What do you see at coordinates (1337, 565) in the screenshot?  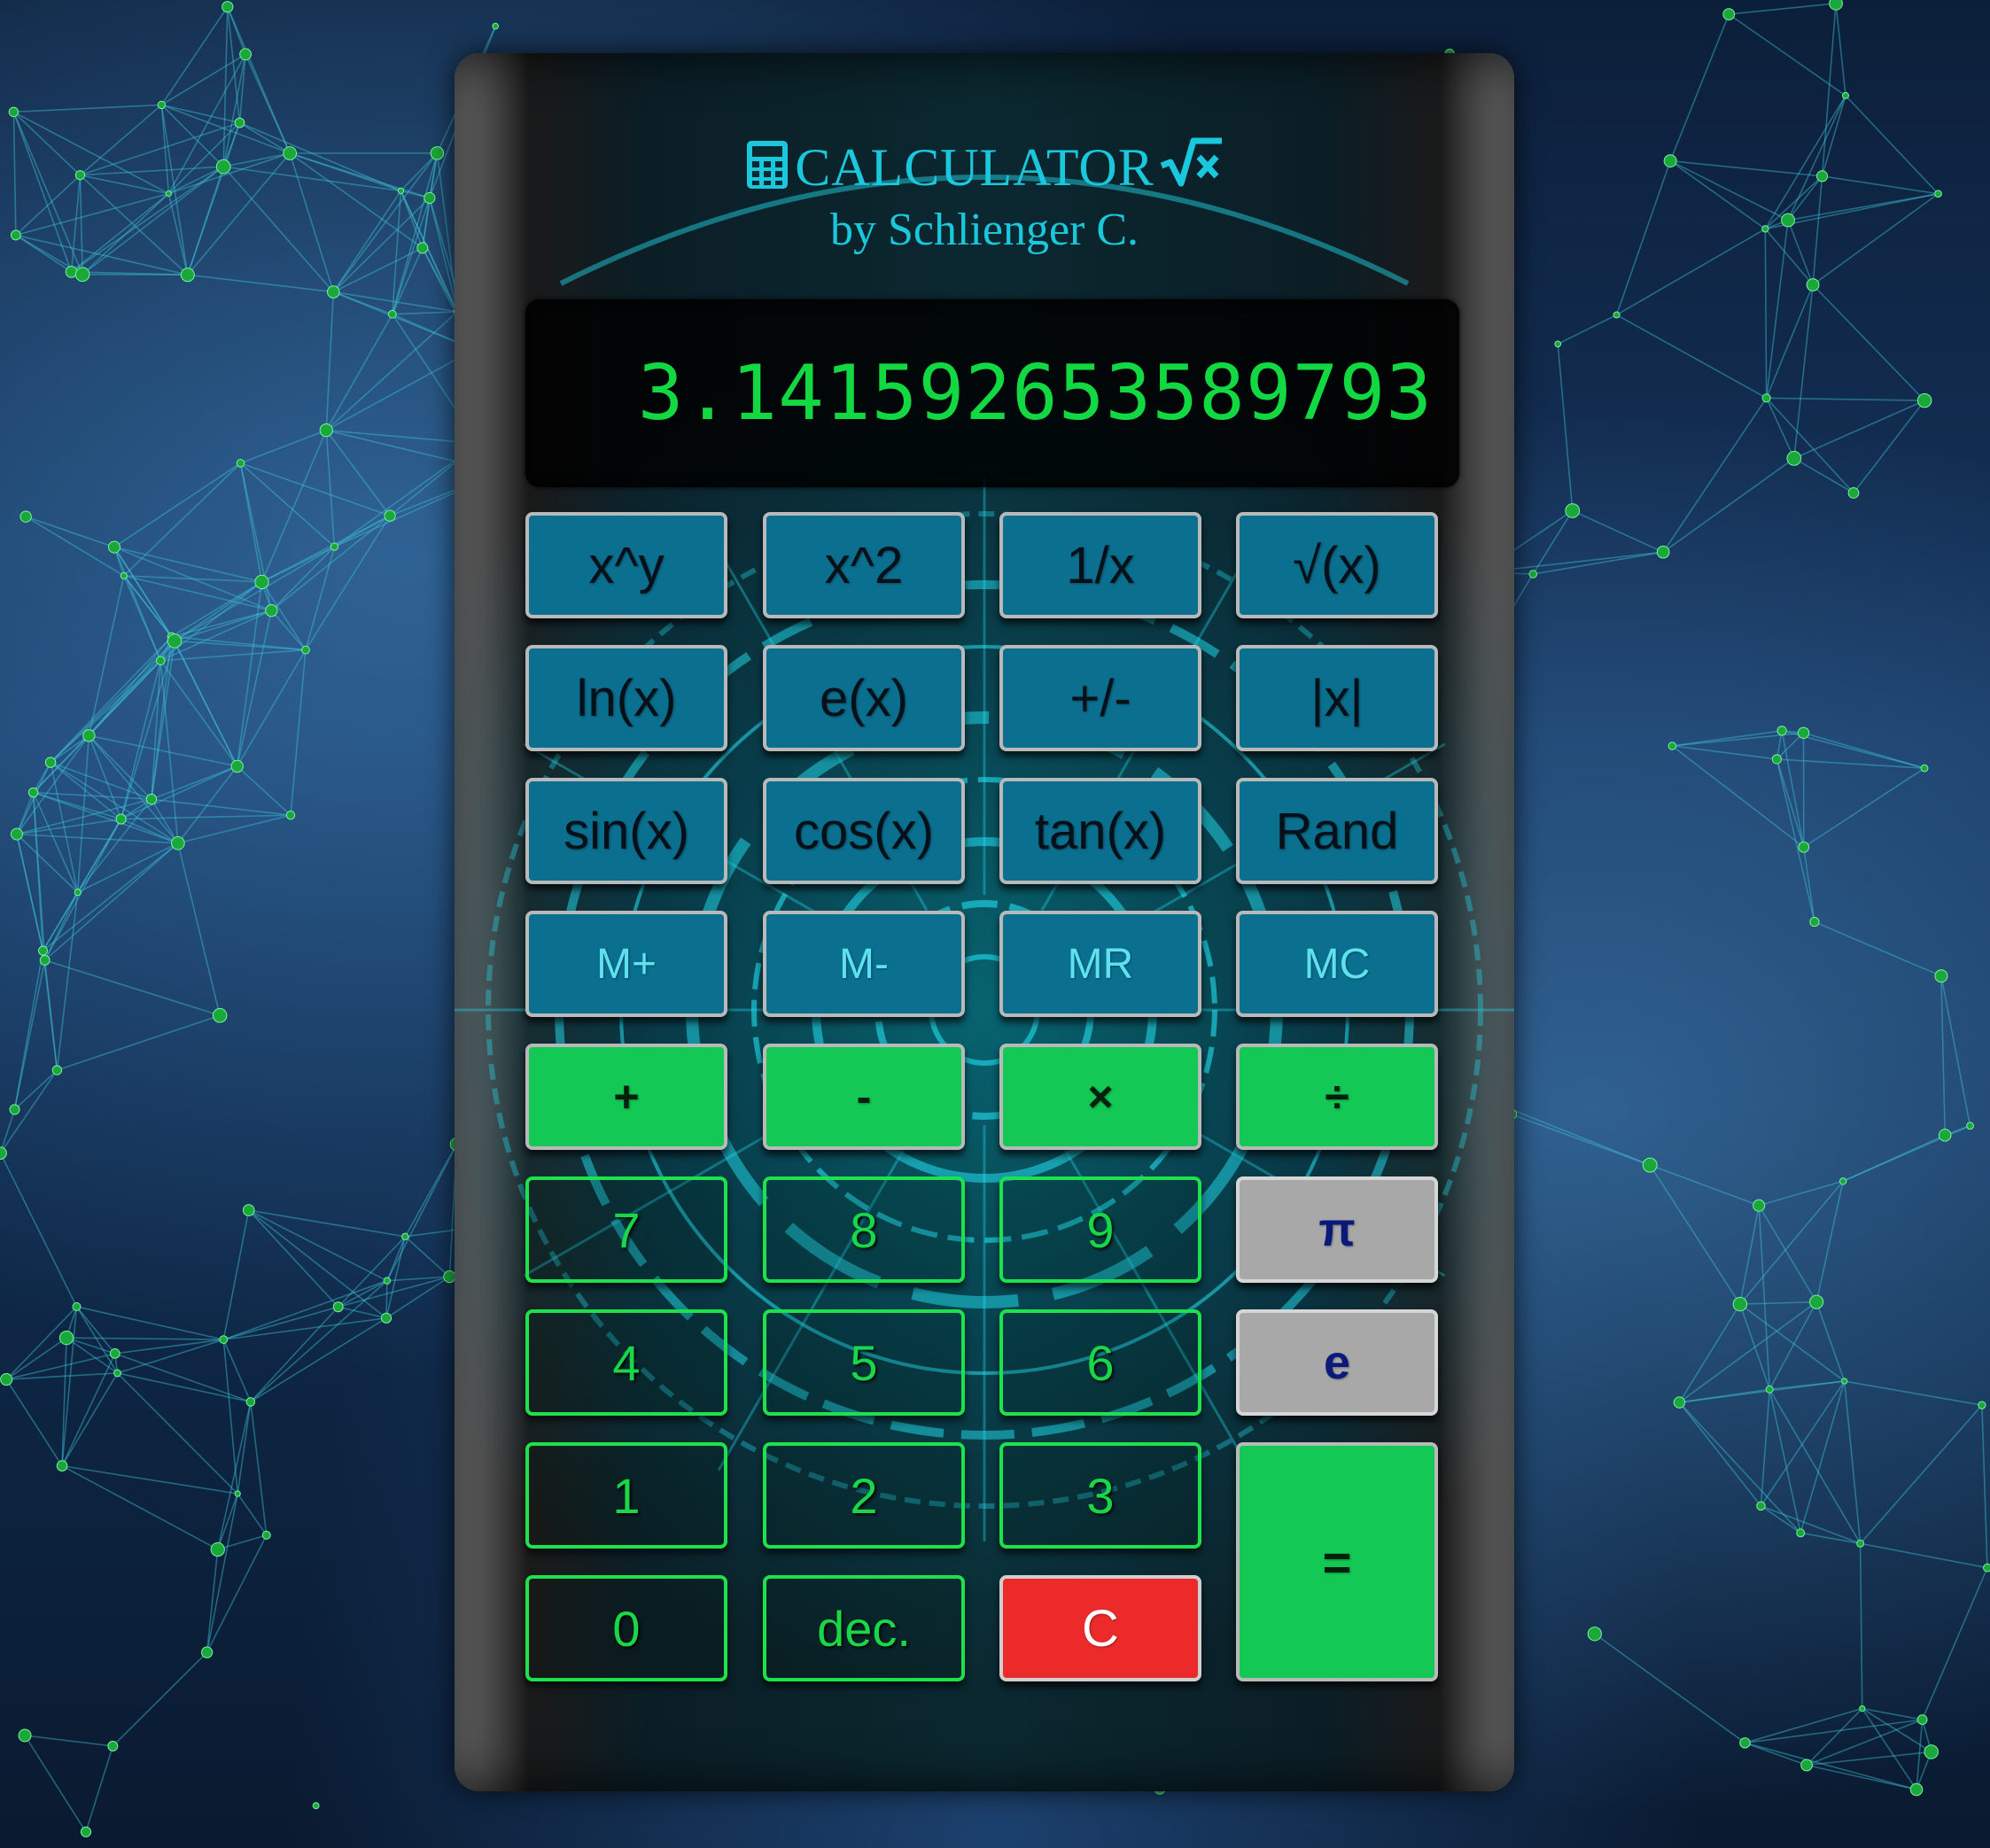 I see `square-root-button: √(x)` at bounding box center [1337, 565].